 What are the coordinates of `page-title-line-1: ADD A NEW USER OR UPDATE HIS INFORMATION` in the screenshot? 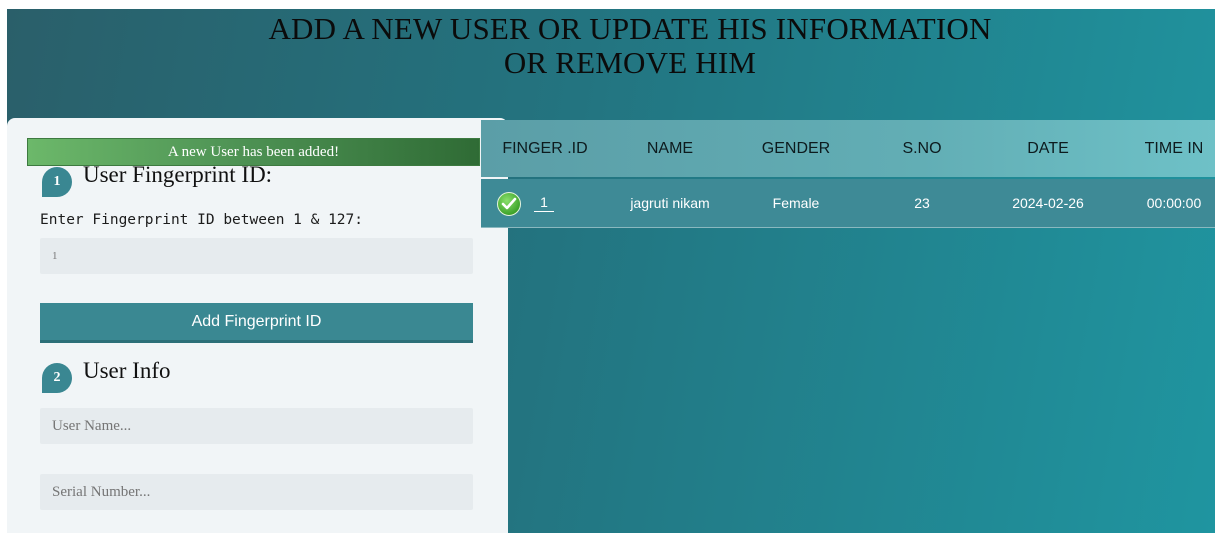 It's located at (630, 28).